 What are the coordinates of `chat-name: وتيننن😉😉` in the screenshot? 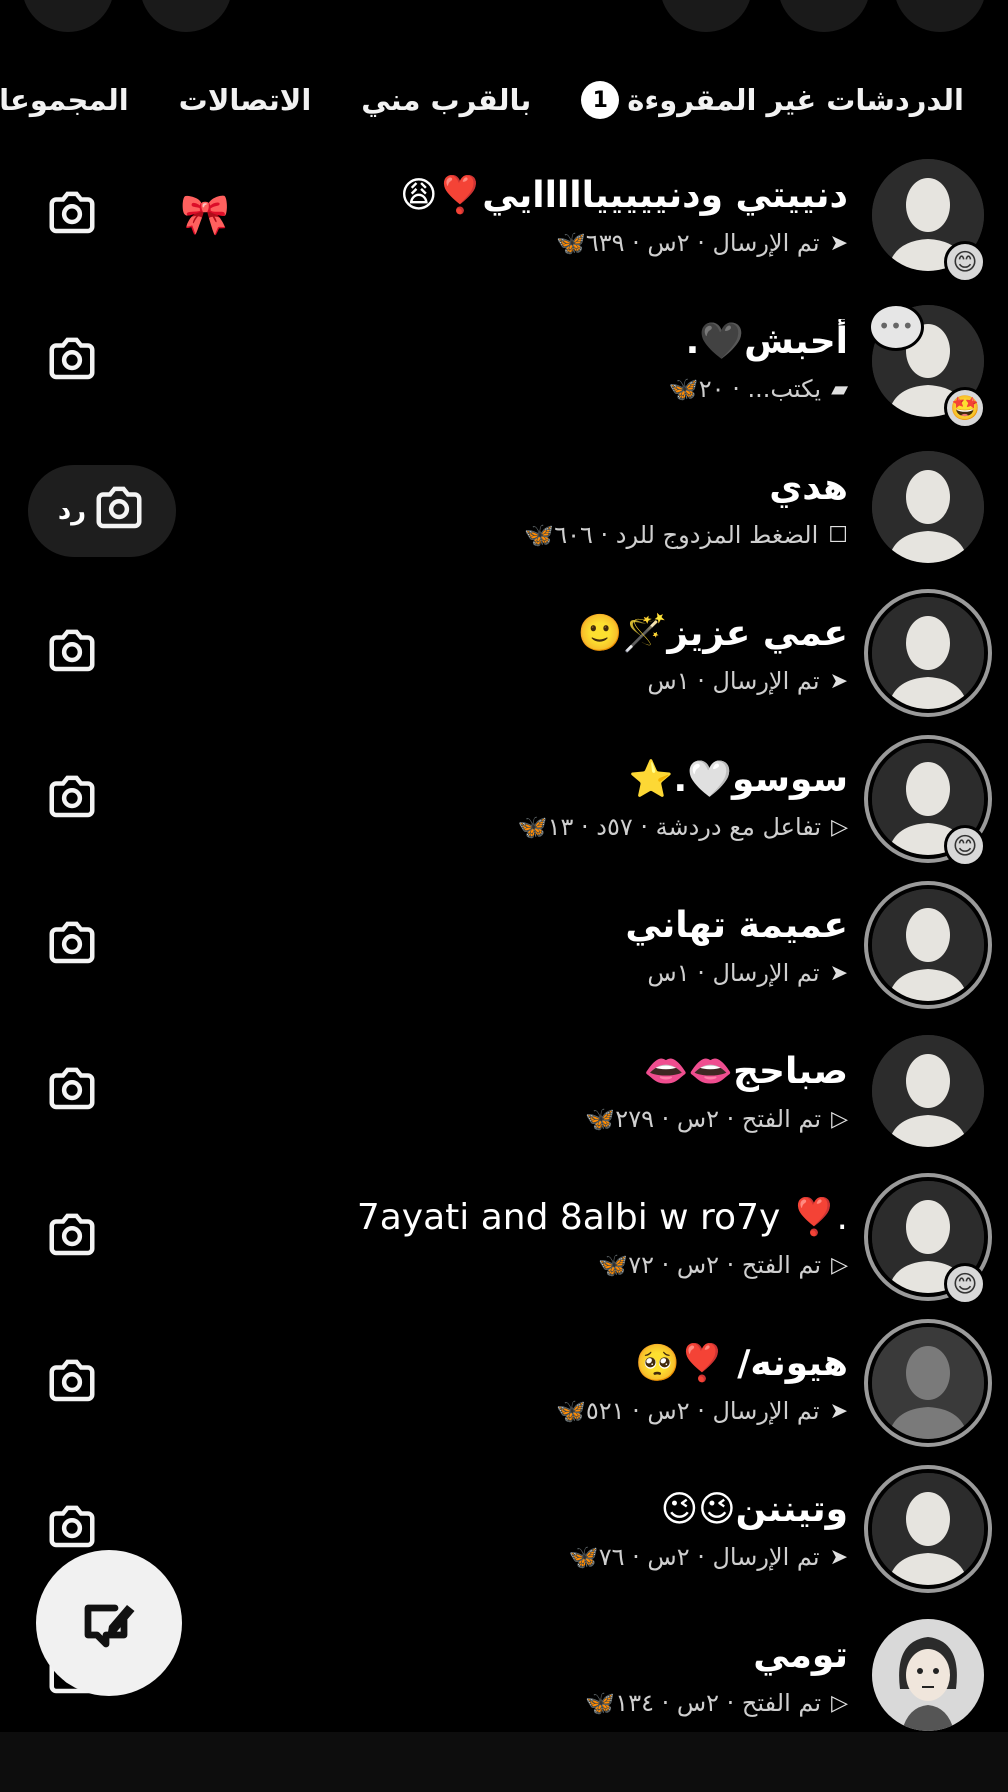 It's located at (754, 1509).